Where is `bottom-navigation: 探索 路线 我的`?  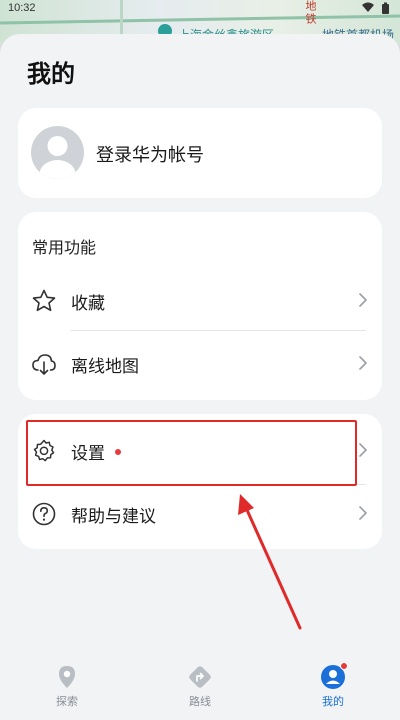
bottom-navigation: 探索 路线 我的 is located at coordinates (200, 689).